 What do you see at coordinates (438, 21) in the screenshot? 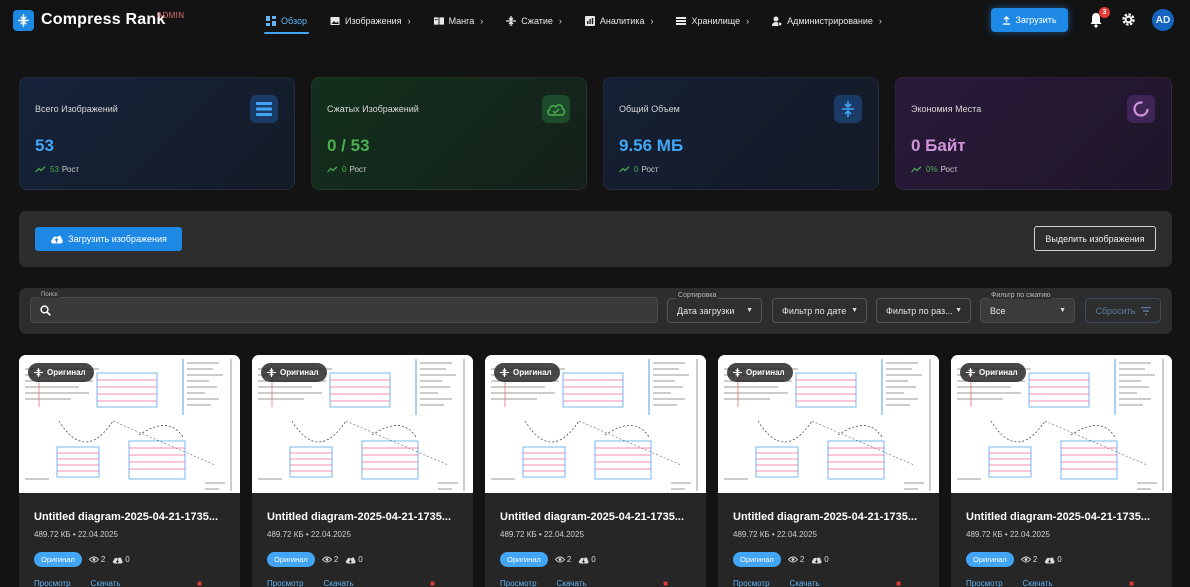
I see `book-icon` at bounding box center [438, 21].